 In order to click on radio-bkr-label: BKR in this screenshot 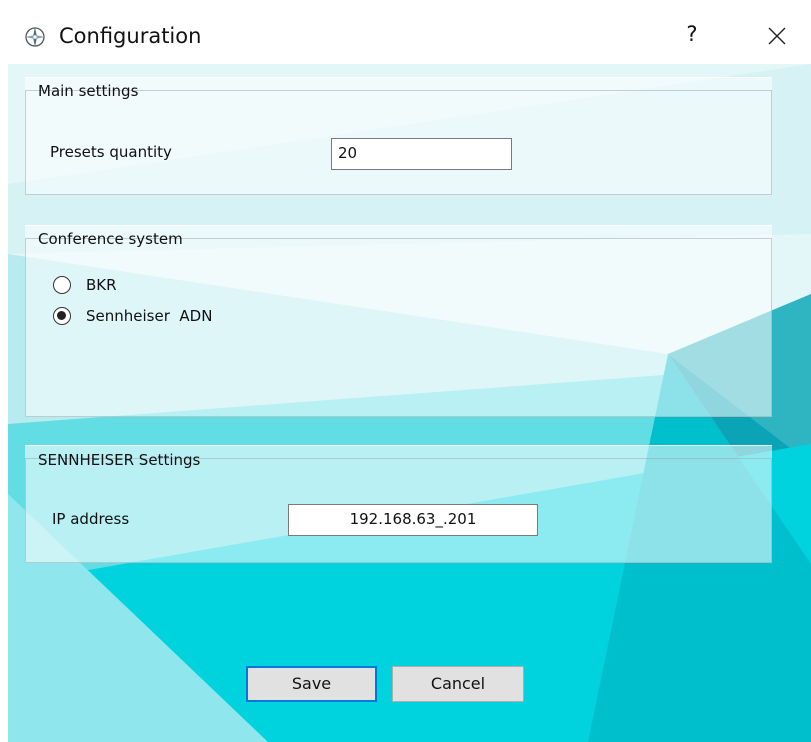, I will do `click(101, 285)`.